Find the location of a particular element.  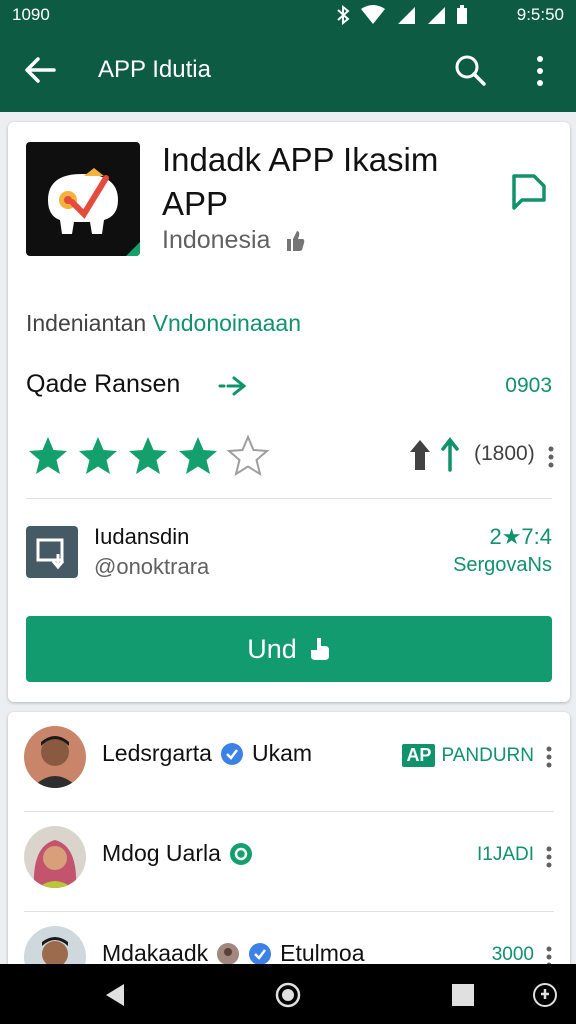

developer-stat-sub: SergovaNs is located at coordinates (502, 565).